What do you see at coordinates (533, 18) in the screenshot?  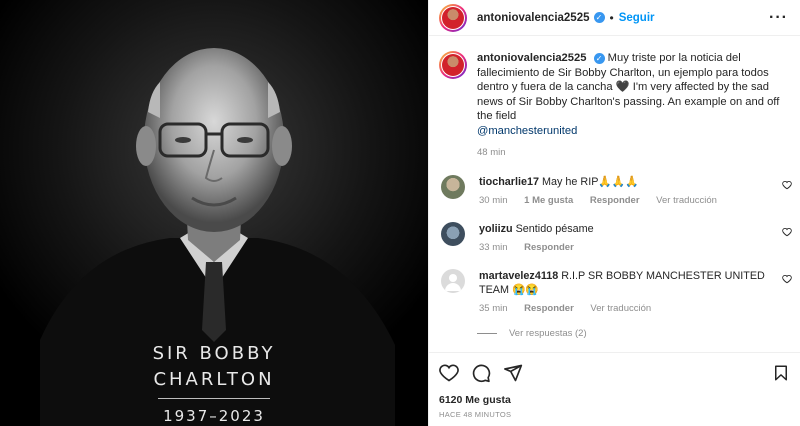 I see `header-username: antoniovalencia2525` at bounding box center [533, 18].